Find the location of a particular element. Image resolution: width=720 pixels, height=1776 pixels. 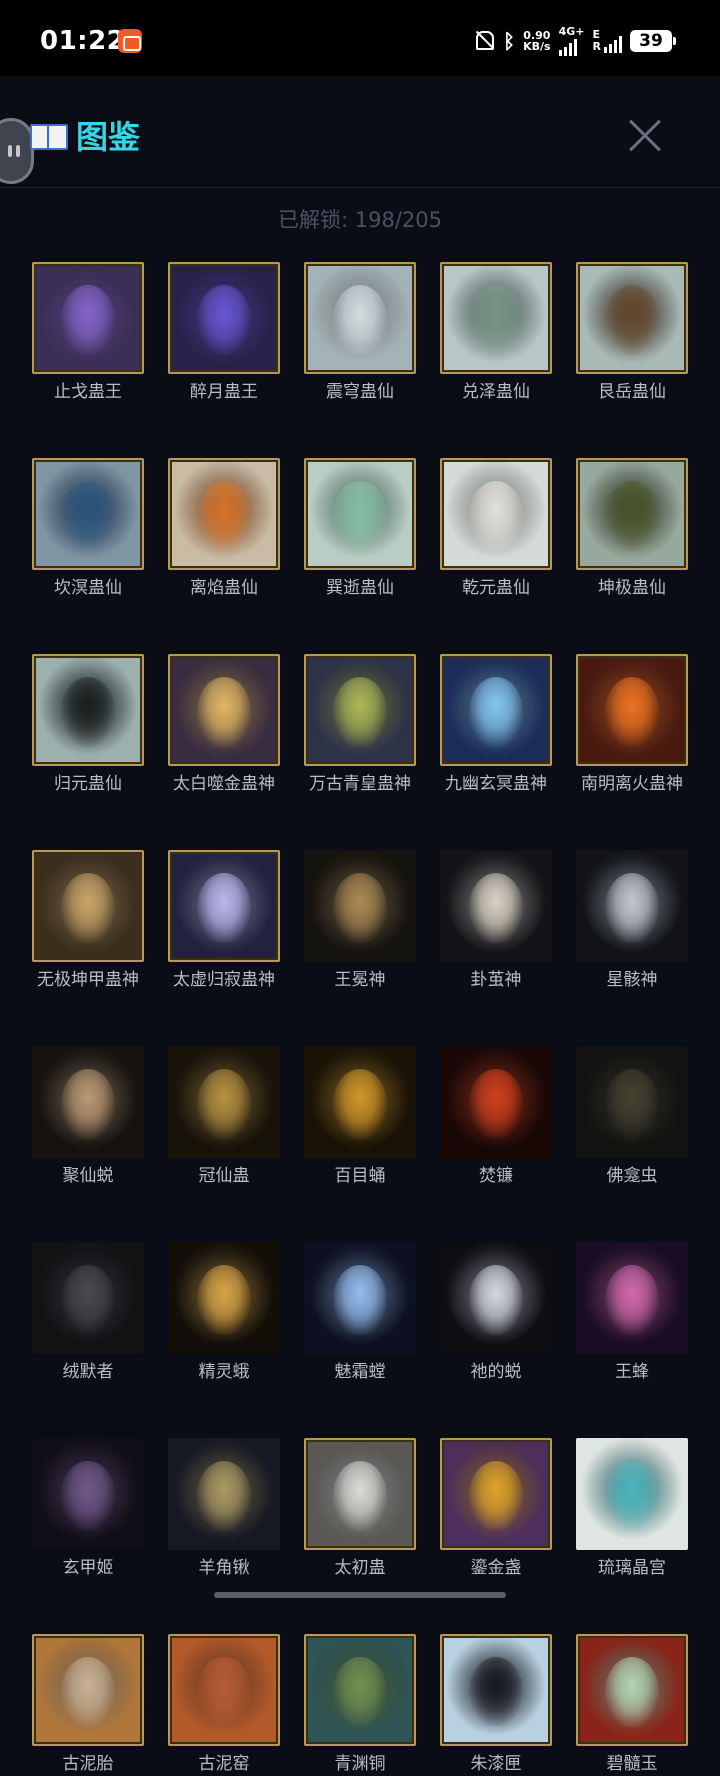

collection-item: 归元蛊仙 is located at coordinates (88, 725).